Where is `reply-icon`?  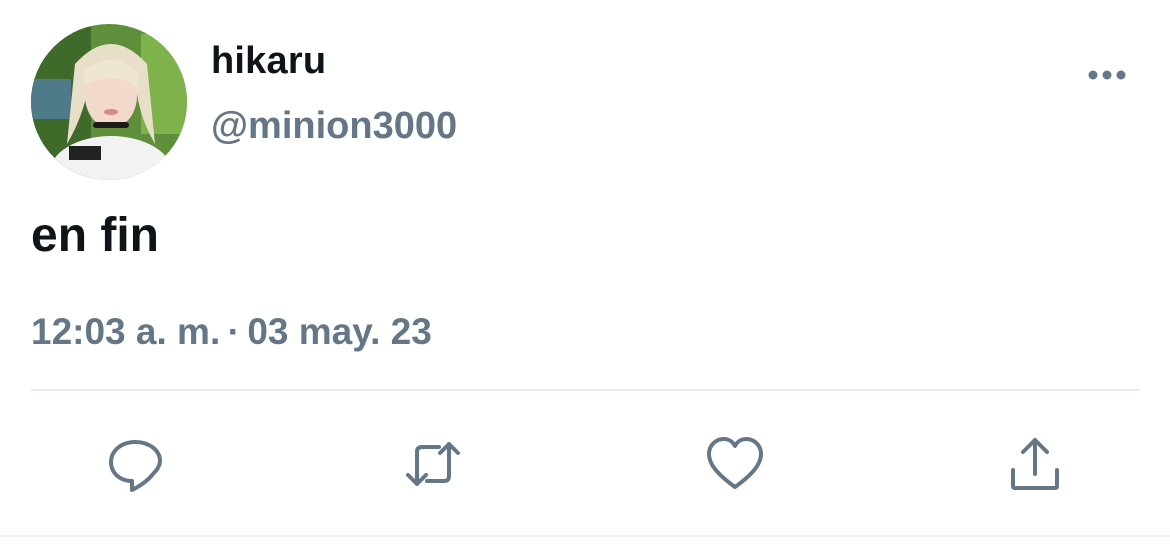
reply-icon is located at coordinates (135, 466).